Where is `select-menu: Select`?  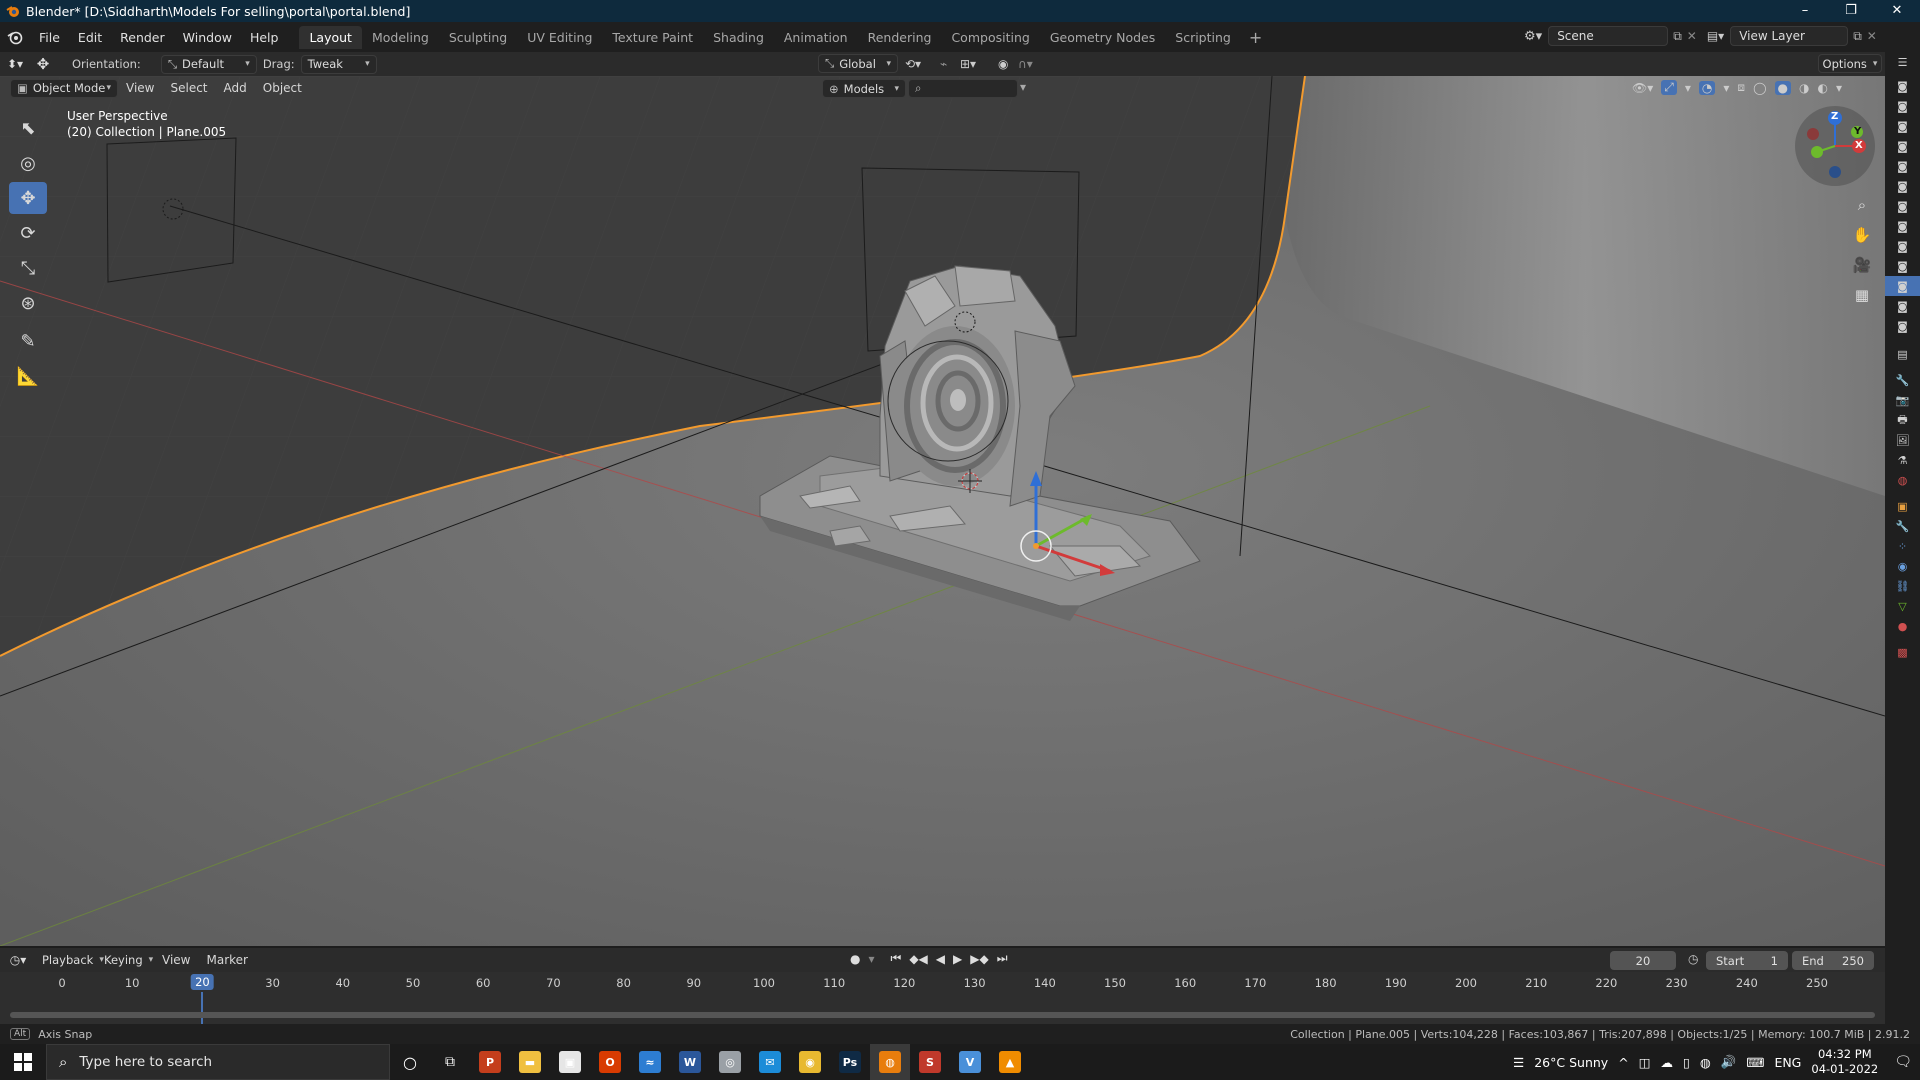 select-menu: Select is located at coordinates (188, 88).